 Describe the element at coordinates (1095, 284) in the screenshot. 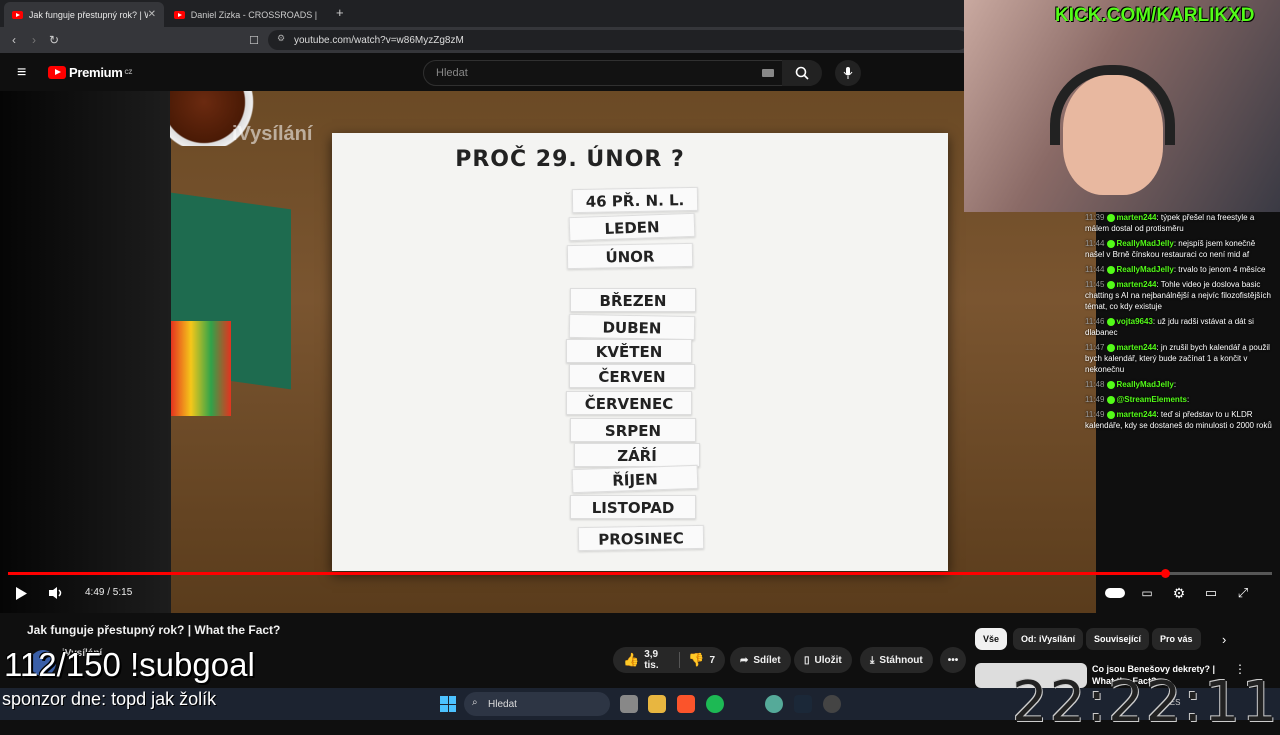

I see `chat-timestamp: 11:45` at that location.